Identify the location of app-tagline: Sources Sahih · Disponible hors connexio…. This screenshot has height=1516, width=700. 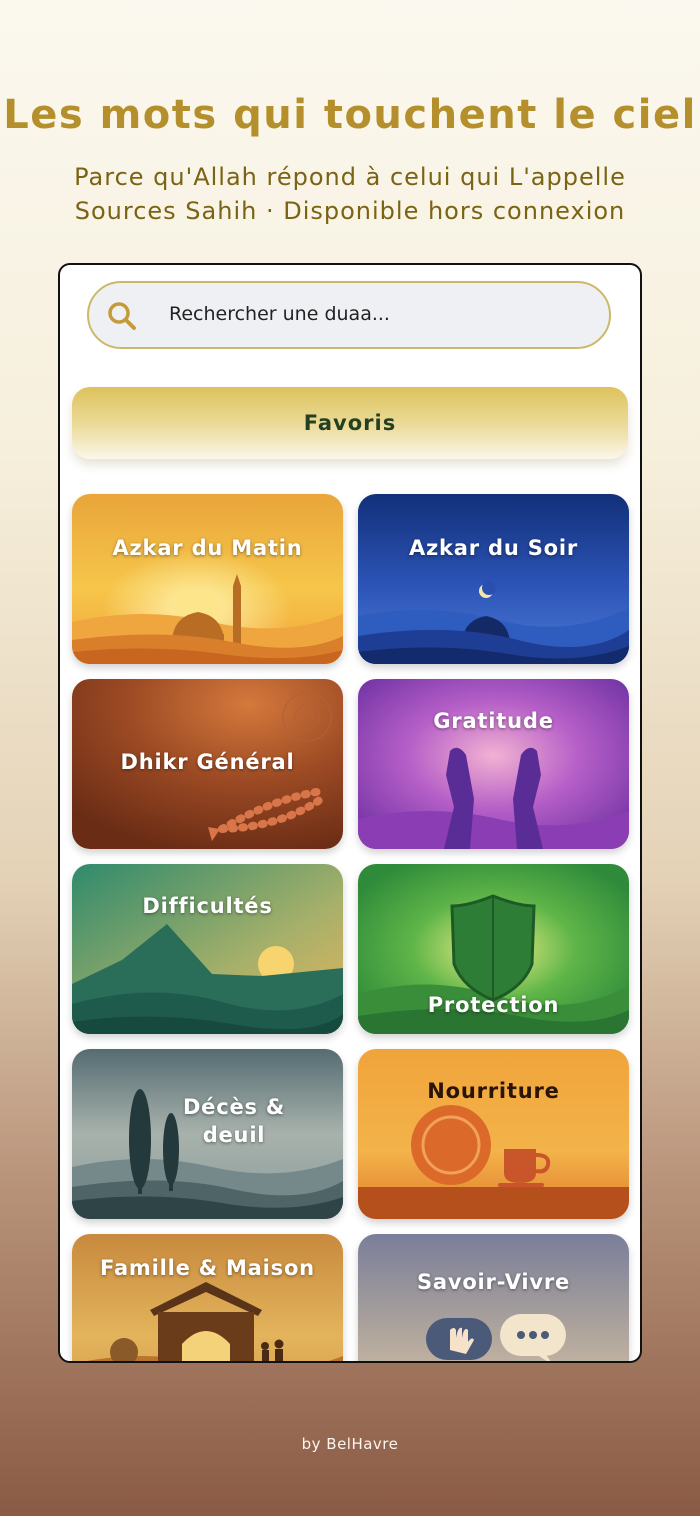
(350, 211).